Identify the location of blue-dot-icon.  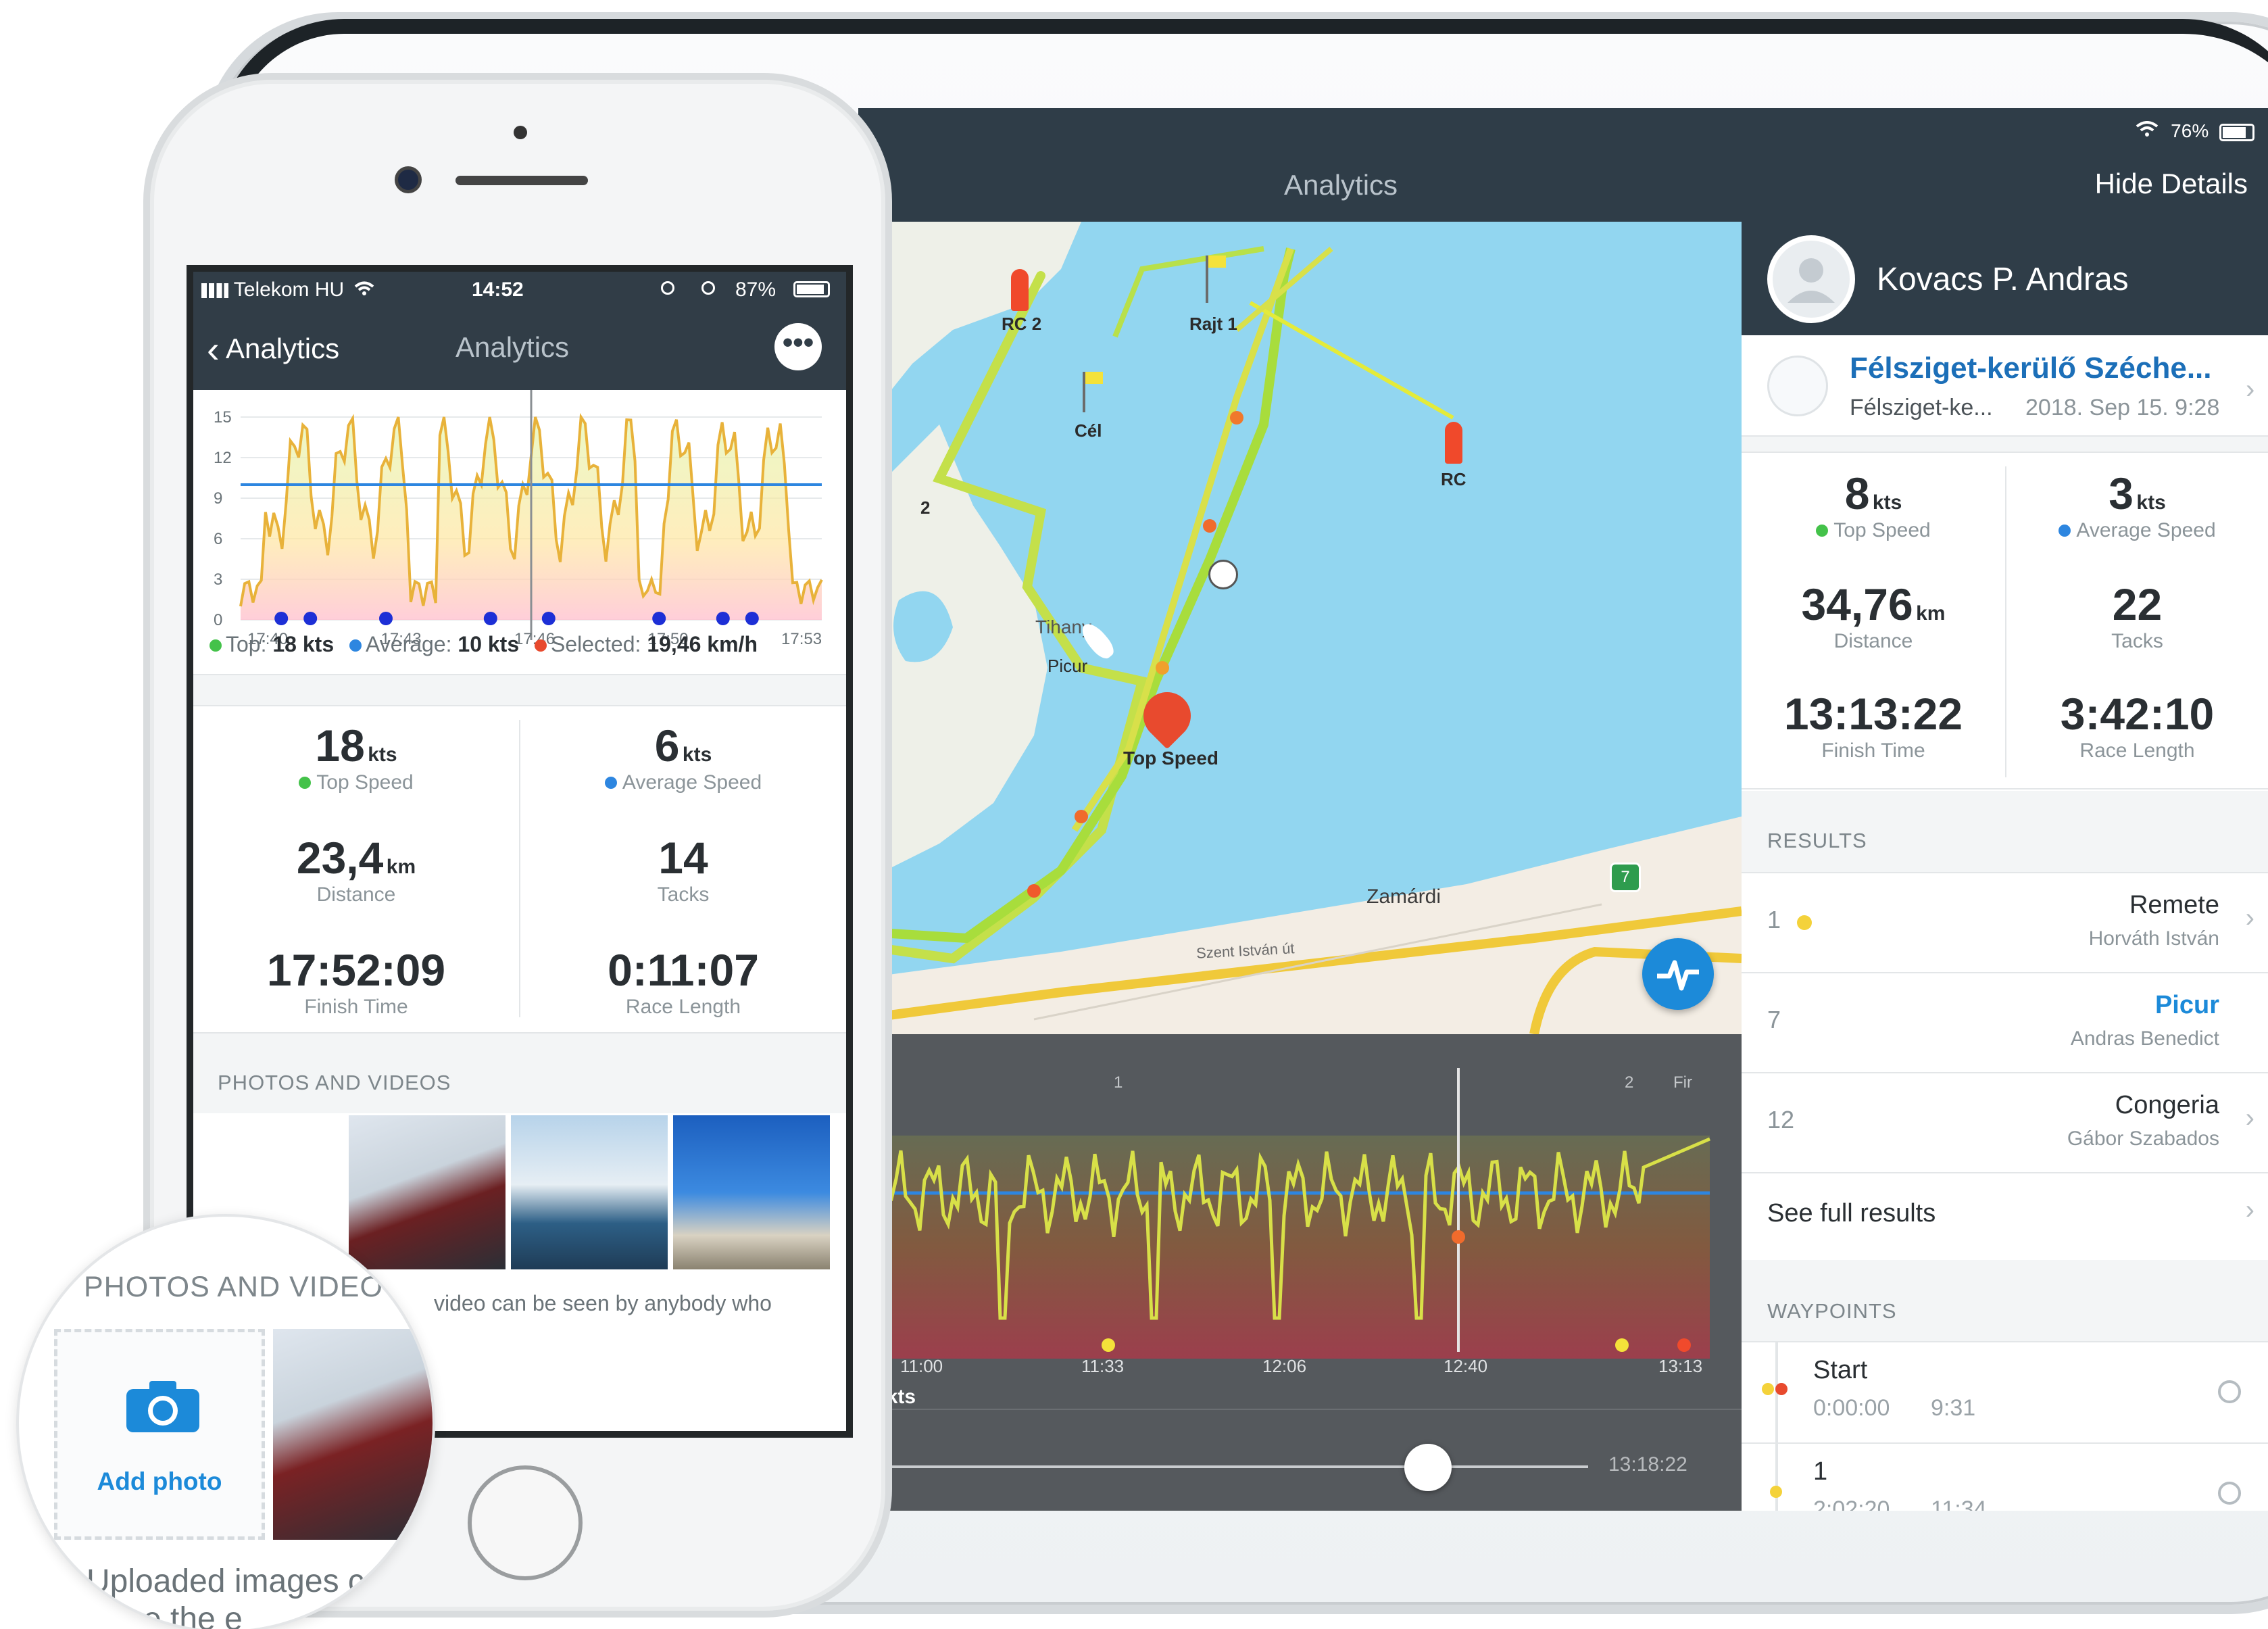
(355, 645).